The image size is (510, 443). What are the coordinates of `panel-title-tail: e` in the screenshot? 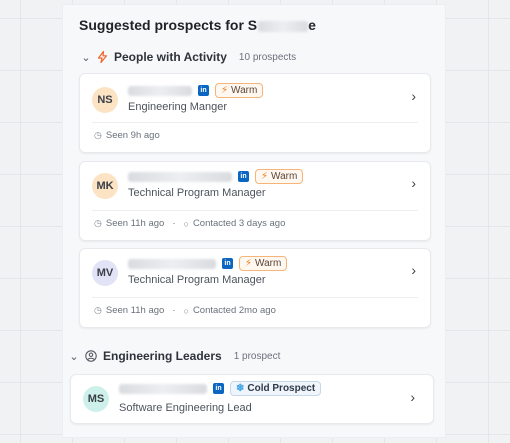 It's located at (312, 25).